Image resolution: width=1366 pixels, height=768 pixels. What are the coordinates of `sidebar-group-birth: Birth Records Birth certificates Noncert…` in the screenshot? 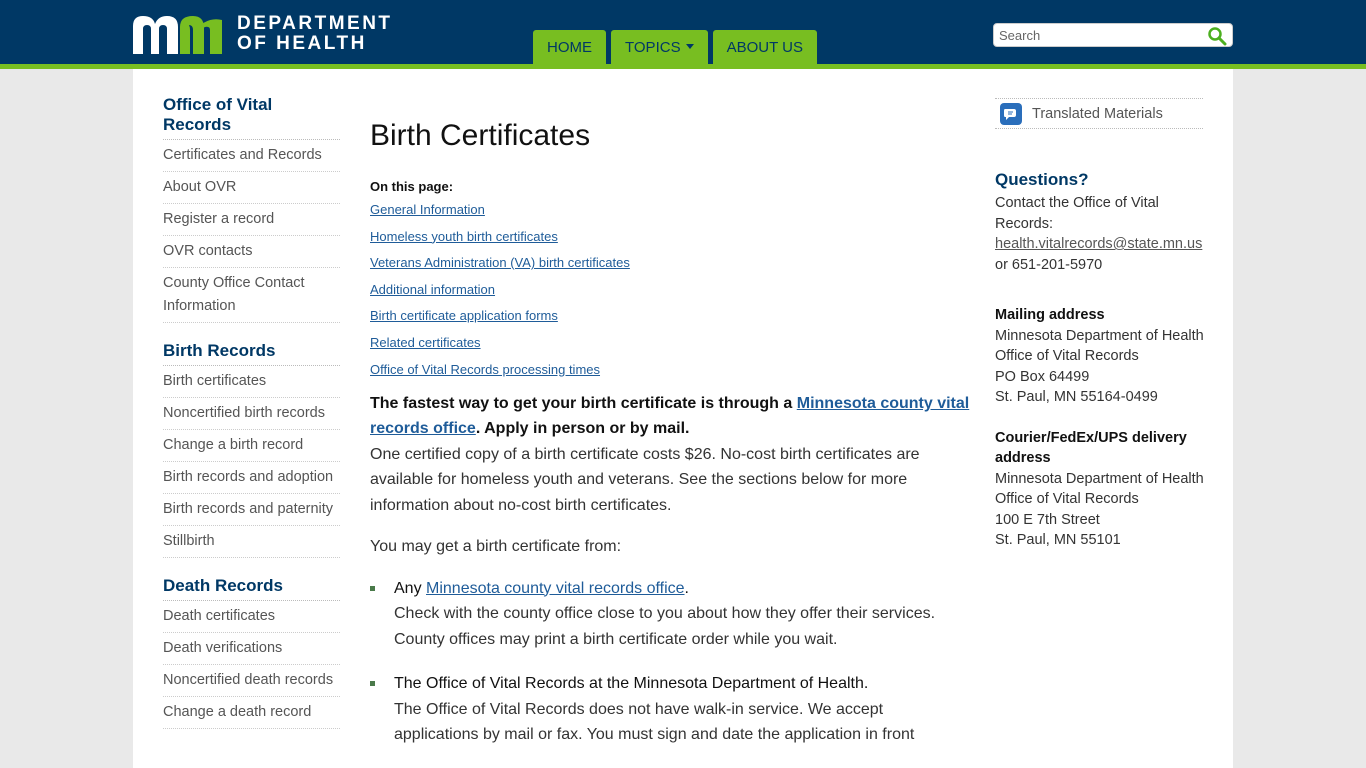 It's located at (251, 449).